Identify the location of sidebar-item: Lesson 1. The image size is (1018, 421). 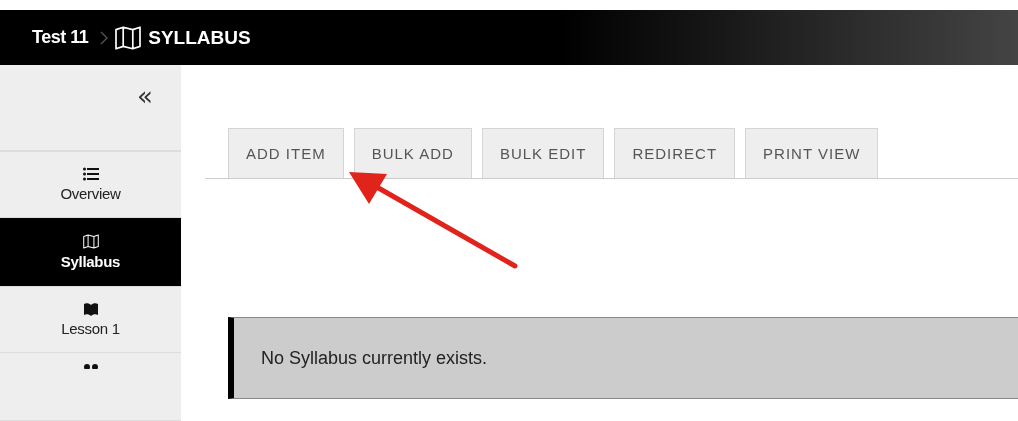
(90, 320).